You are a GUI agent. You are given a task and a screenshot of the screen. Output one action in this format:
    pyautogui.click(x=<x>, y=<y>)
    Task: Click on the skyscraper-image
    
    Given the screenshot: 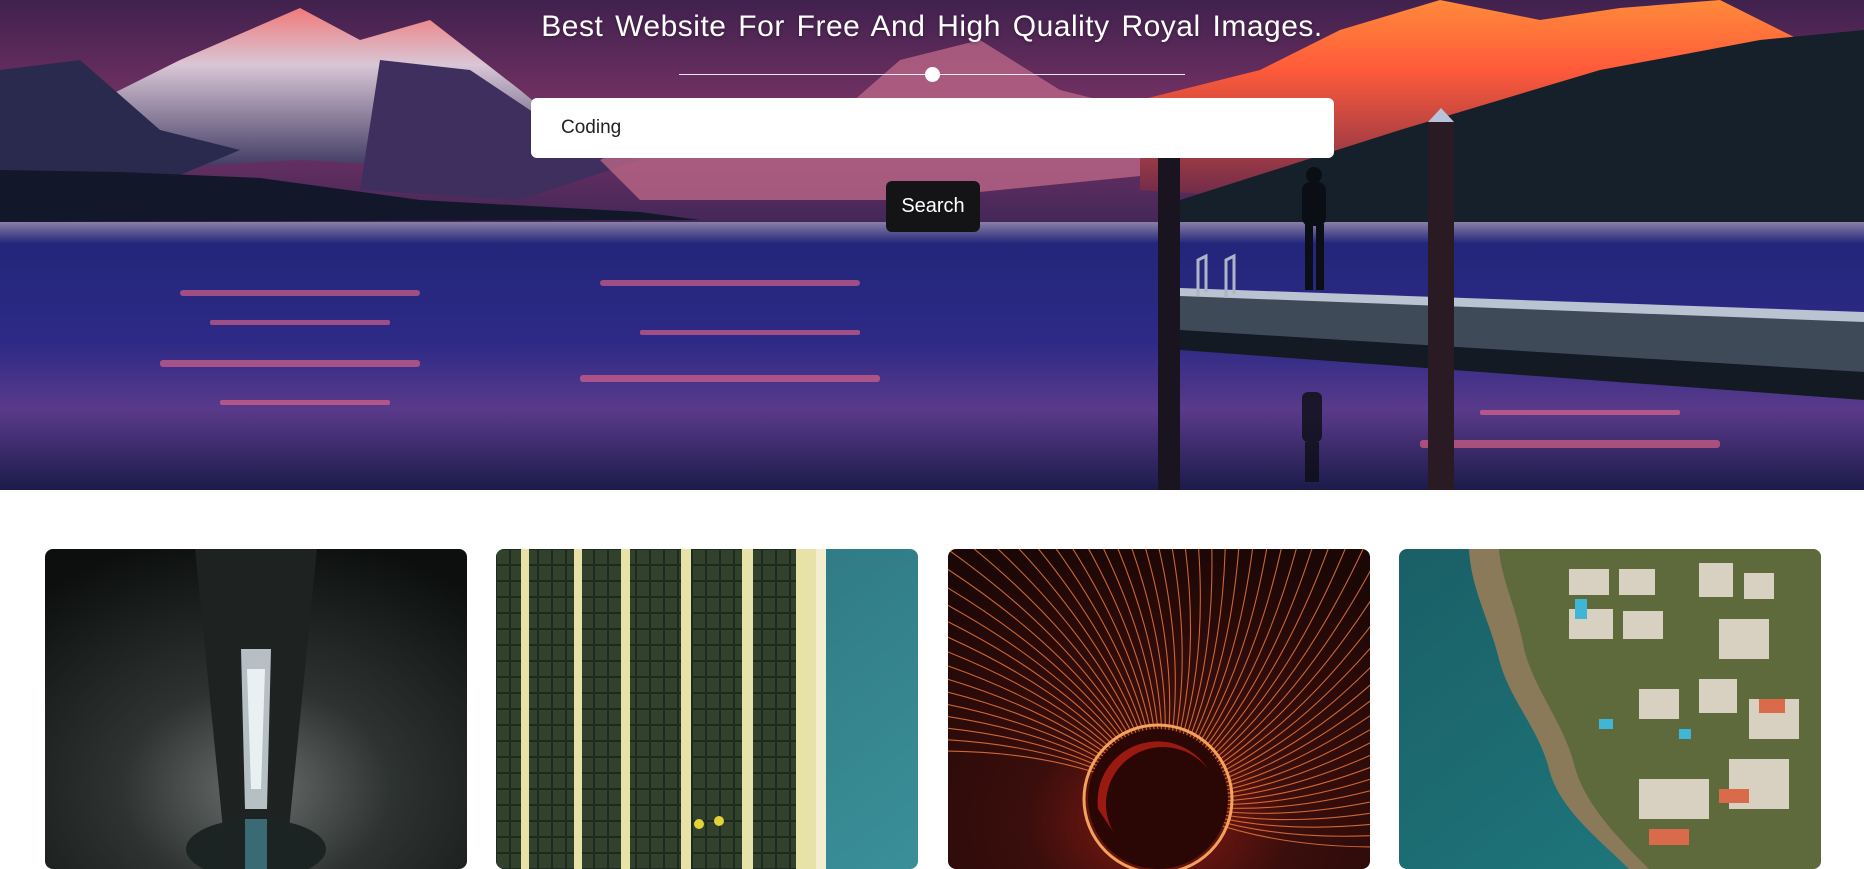 What is the action you would take?
    pyautogui.click(x=707, y=709)
    